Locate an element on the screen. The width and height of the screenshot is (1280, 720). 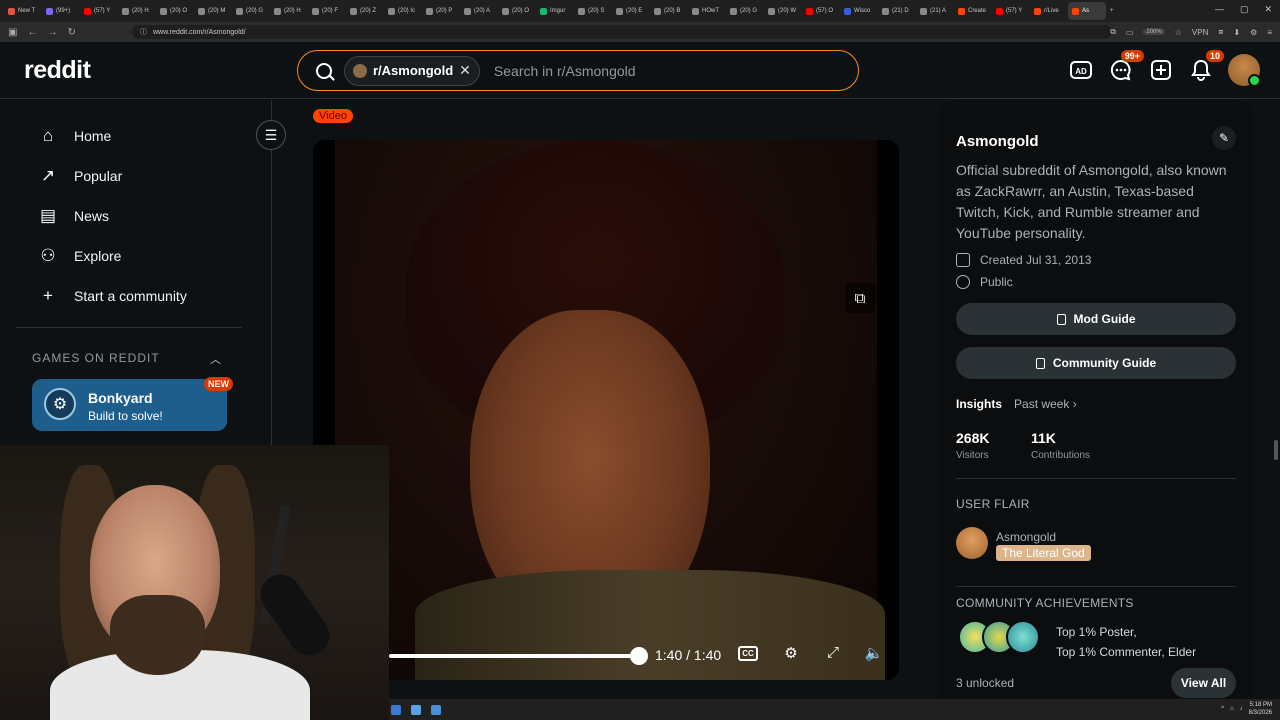
settings-icon: ⚙ is located at coordinates (1253, 32).